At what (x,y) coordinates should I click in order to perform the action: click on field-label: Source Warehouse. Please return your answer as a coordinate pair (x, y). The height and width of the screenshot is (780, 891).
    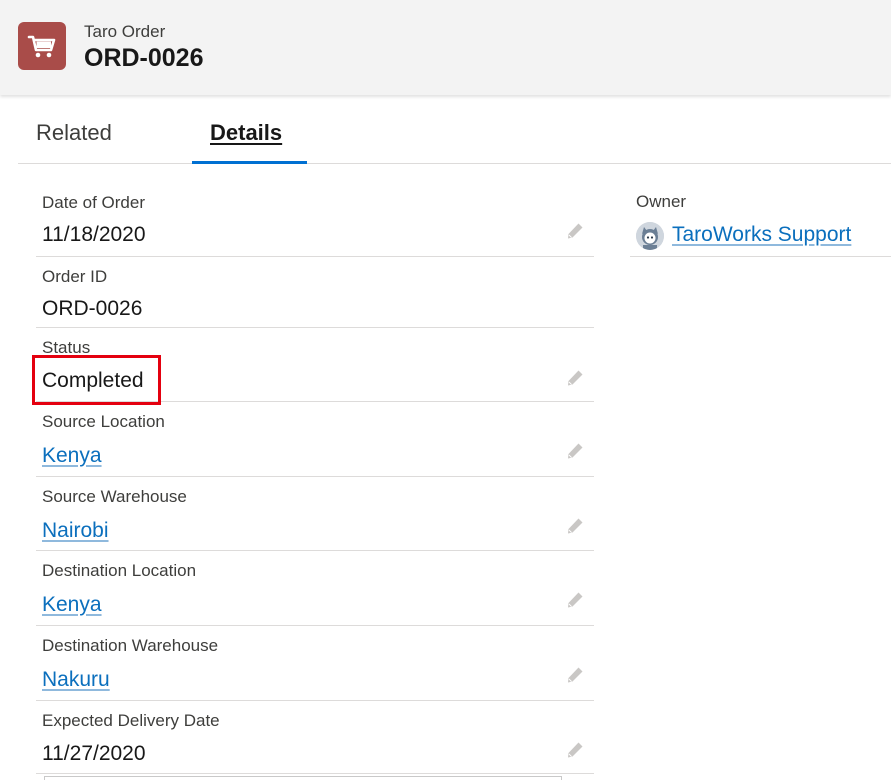
    Looking at the image, I should click on (114, 496).